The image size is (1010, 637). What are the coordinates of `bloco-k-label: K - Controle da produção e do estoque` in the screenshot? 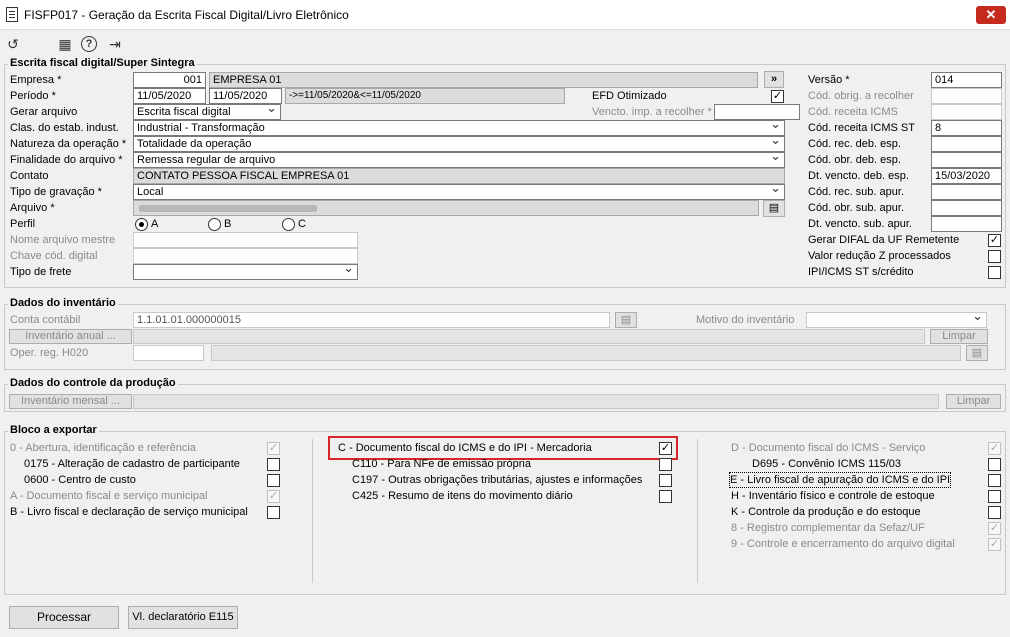 It's located at (826, 512).